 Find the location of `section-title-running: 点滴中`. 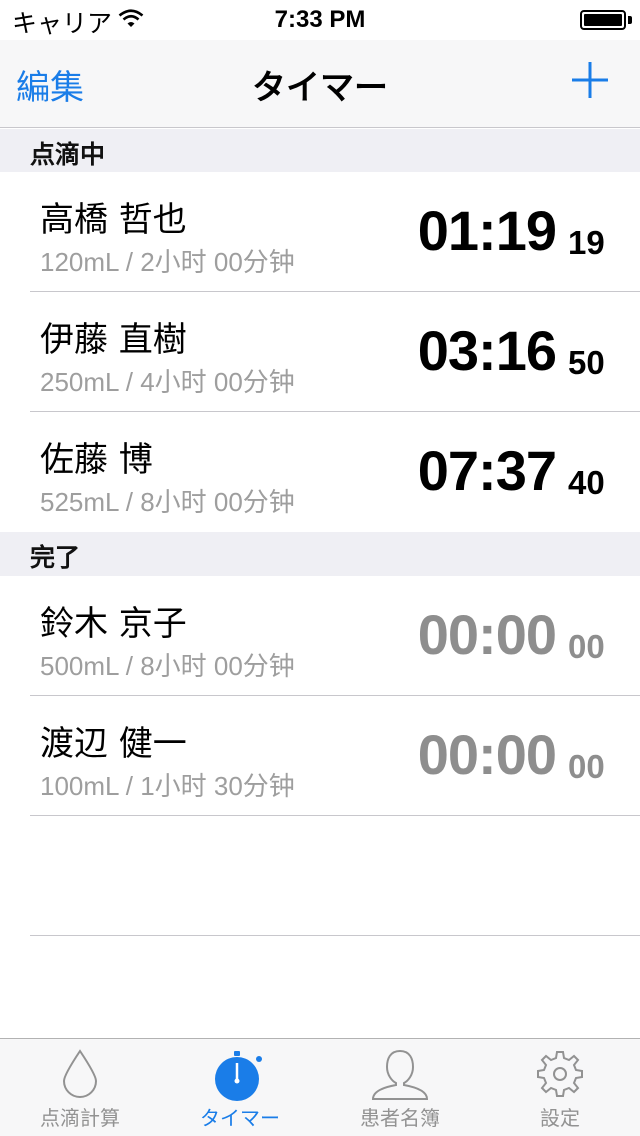

section-title-running: 点滴中 is located at coordinates (68, 154).